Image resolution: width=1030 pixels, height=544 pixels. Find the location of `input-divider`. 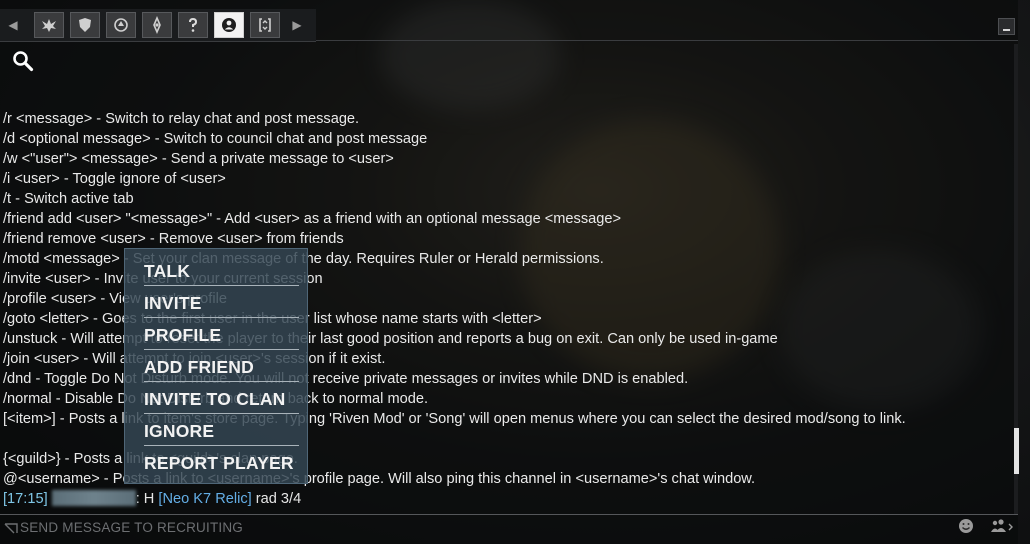

input-divider is located at coordinates (509, 514).